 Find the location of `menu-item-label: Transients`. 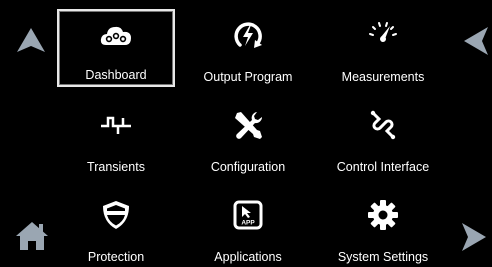

menu-item-label: Transients is located at coordinates (116, 167).